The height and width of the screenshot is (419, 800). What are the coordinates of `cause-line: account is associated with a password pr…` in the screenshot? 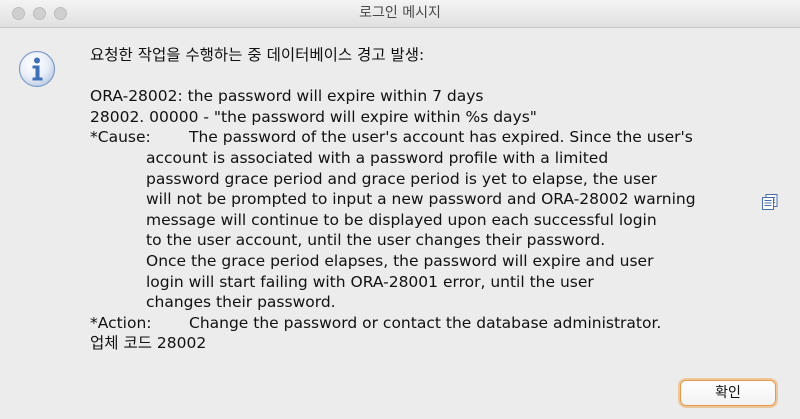 It's located at (377, 157).